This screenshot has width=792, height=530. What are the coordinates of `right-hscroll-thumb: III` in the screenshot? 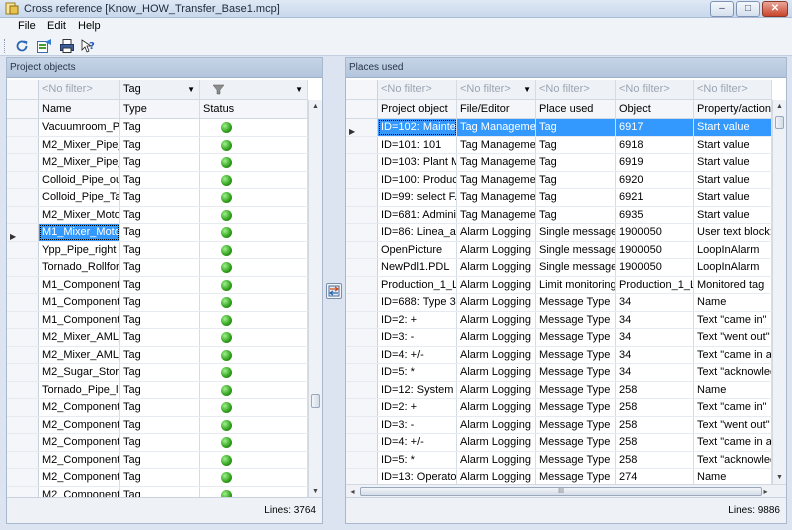 It's located at (561, 491).